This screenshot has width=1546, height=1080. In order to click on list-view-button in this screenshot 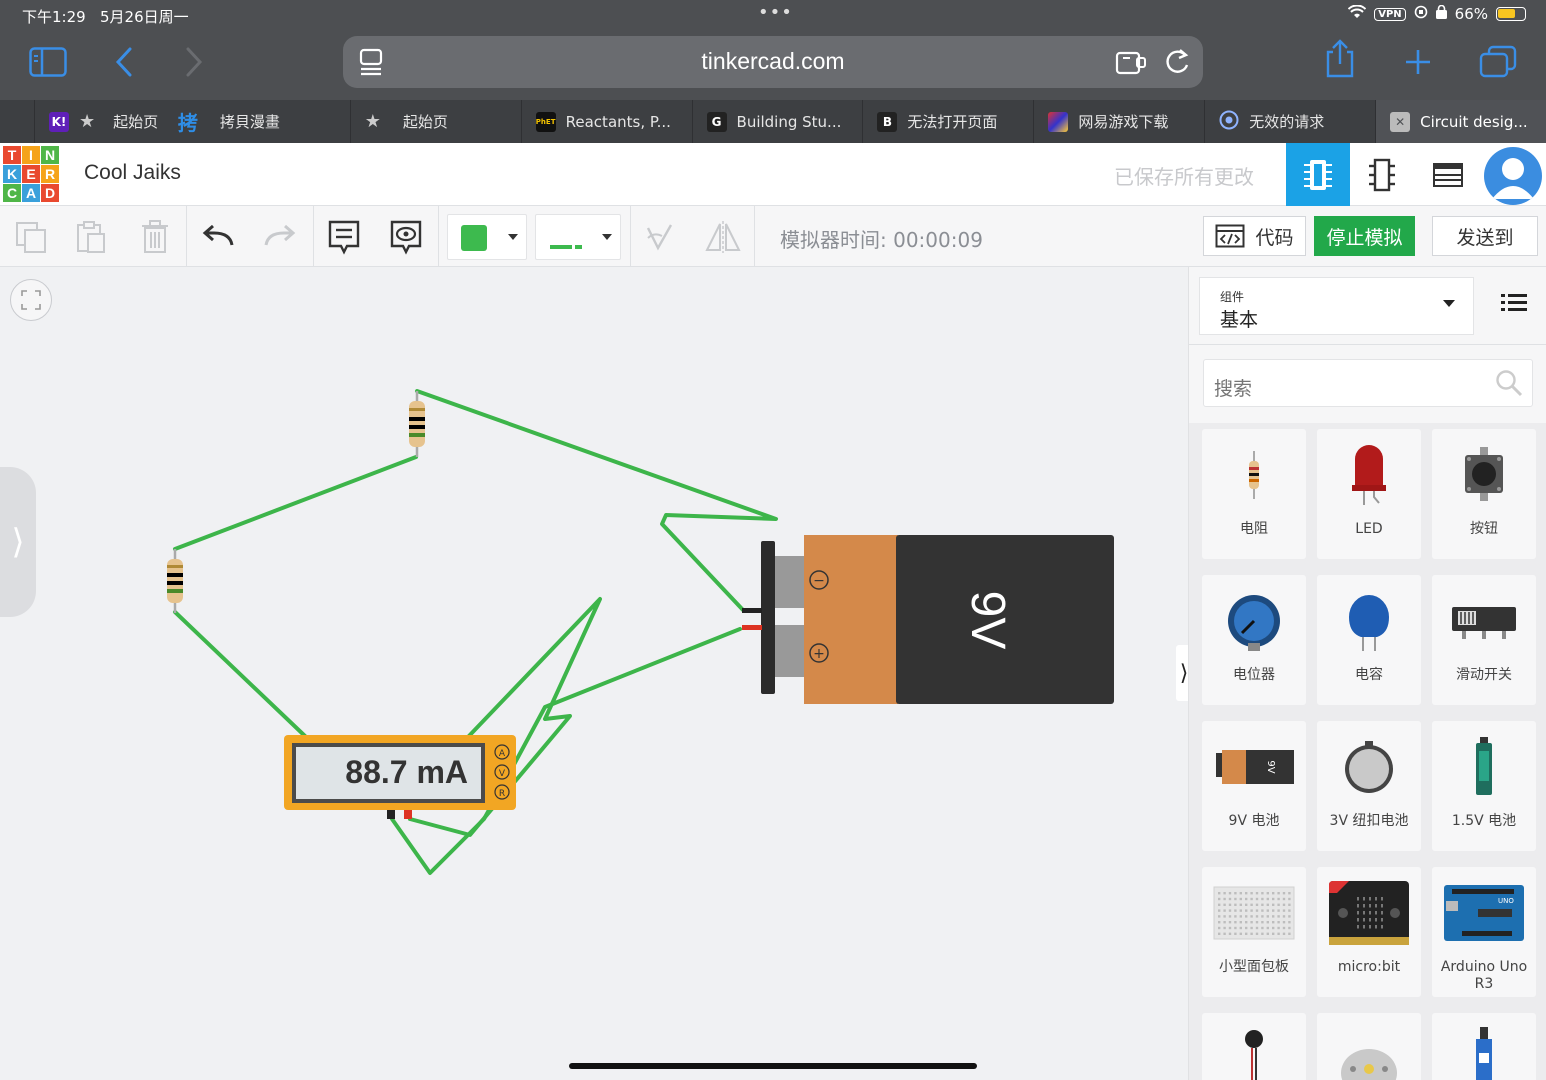, I will do `click(1516, 306)`.